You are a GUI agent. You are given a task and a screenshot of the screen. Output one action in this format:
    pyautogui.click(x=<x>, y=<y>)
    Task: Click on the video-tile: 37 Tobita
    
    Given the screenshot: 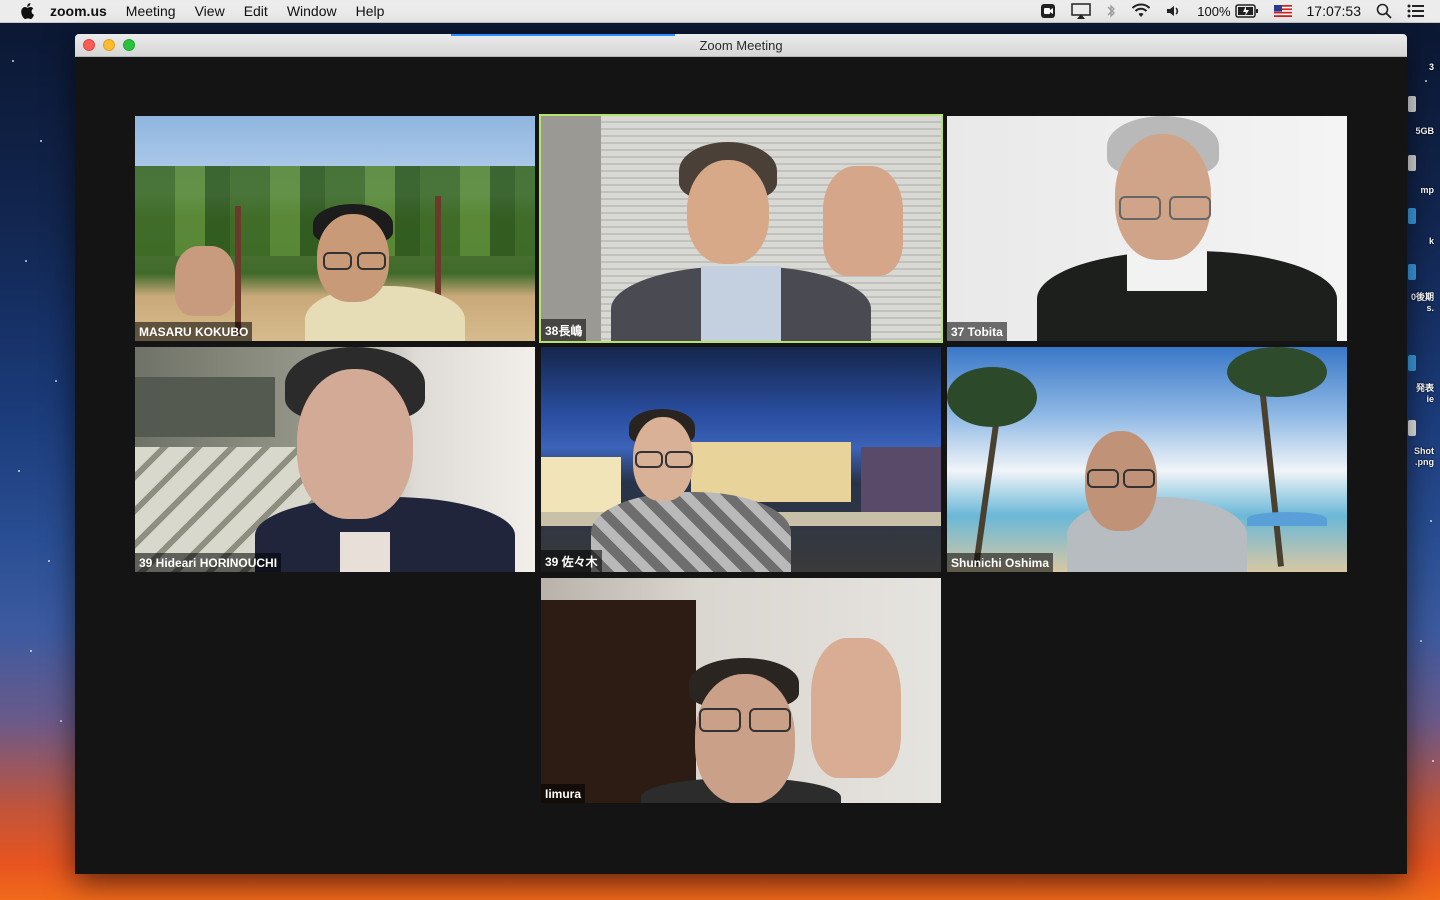 What is the action you would take?
    pyautogui.click(x=1147, y=228)
    